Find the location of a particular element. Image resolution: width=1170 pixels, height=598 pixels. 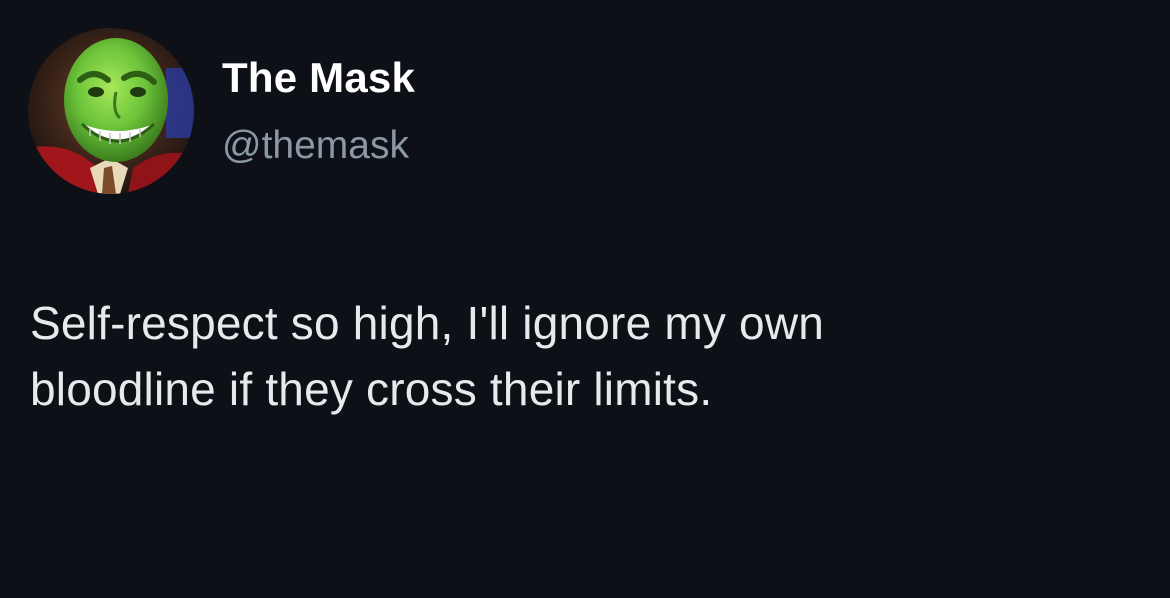

tweet-text-line: bloodline if they cross their limits. is located at coordinates (371, 389).